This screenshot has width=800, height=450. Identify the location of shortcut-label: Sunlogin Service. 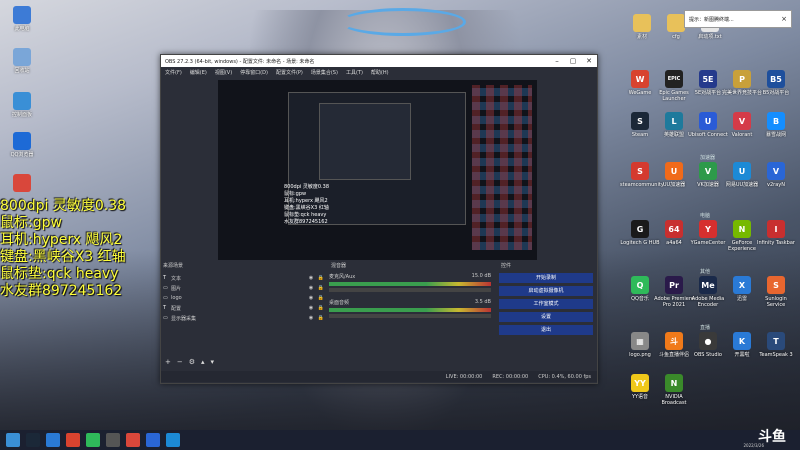
(776, 302).